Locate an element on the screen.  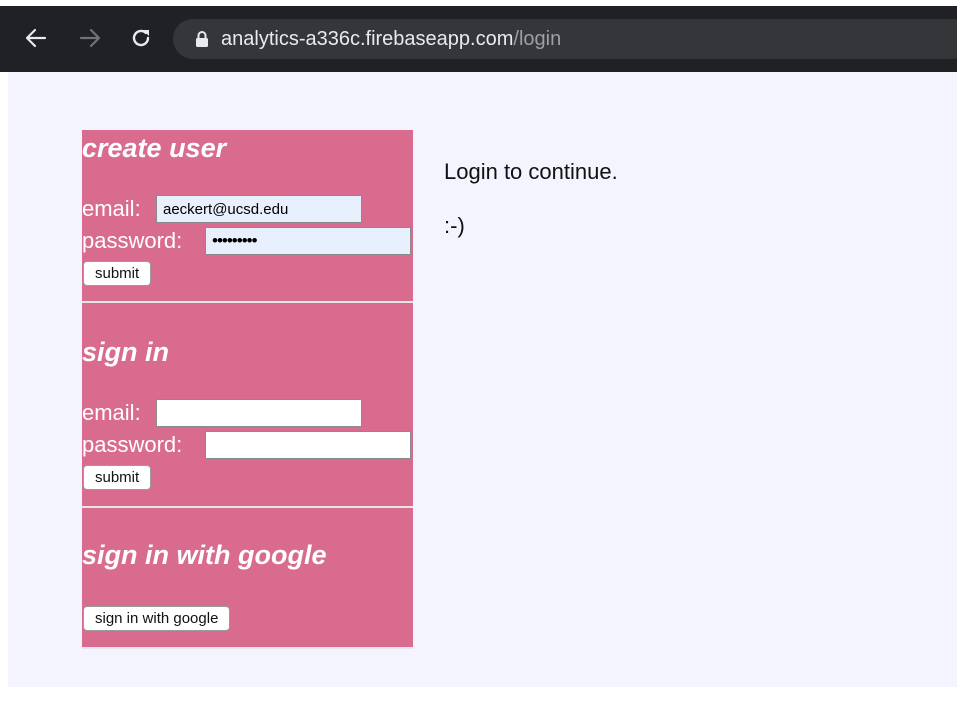
sign-in-email-label: email: is located at coordinates (111, 412).